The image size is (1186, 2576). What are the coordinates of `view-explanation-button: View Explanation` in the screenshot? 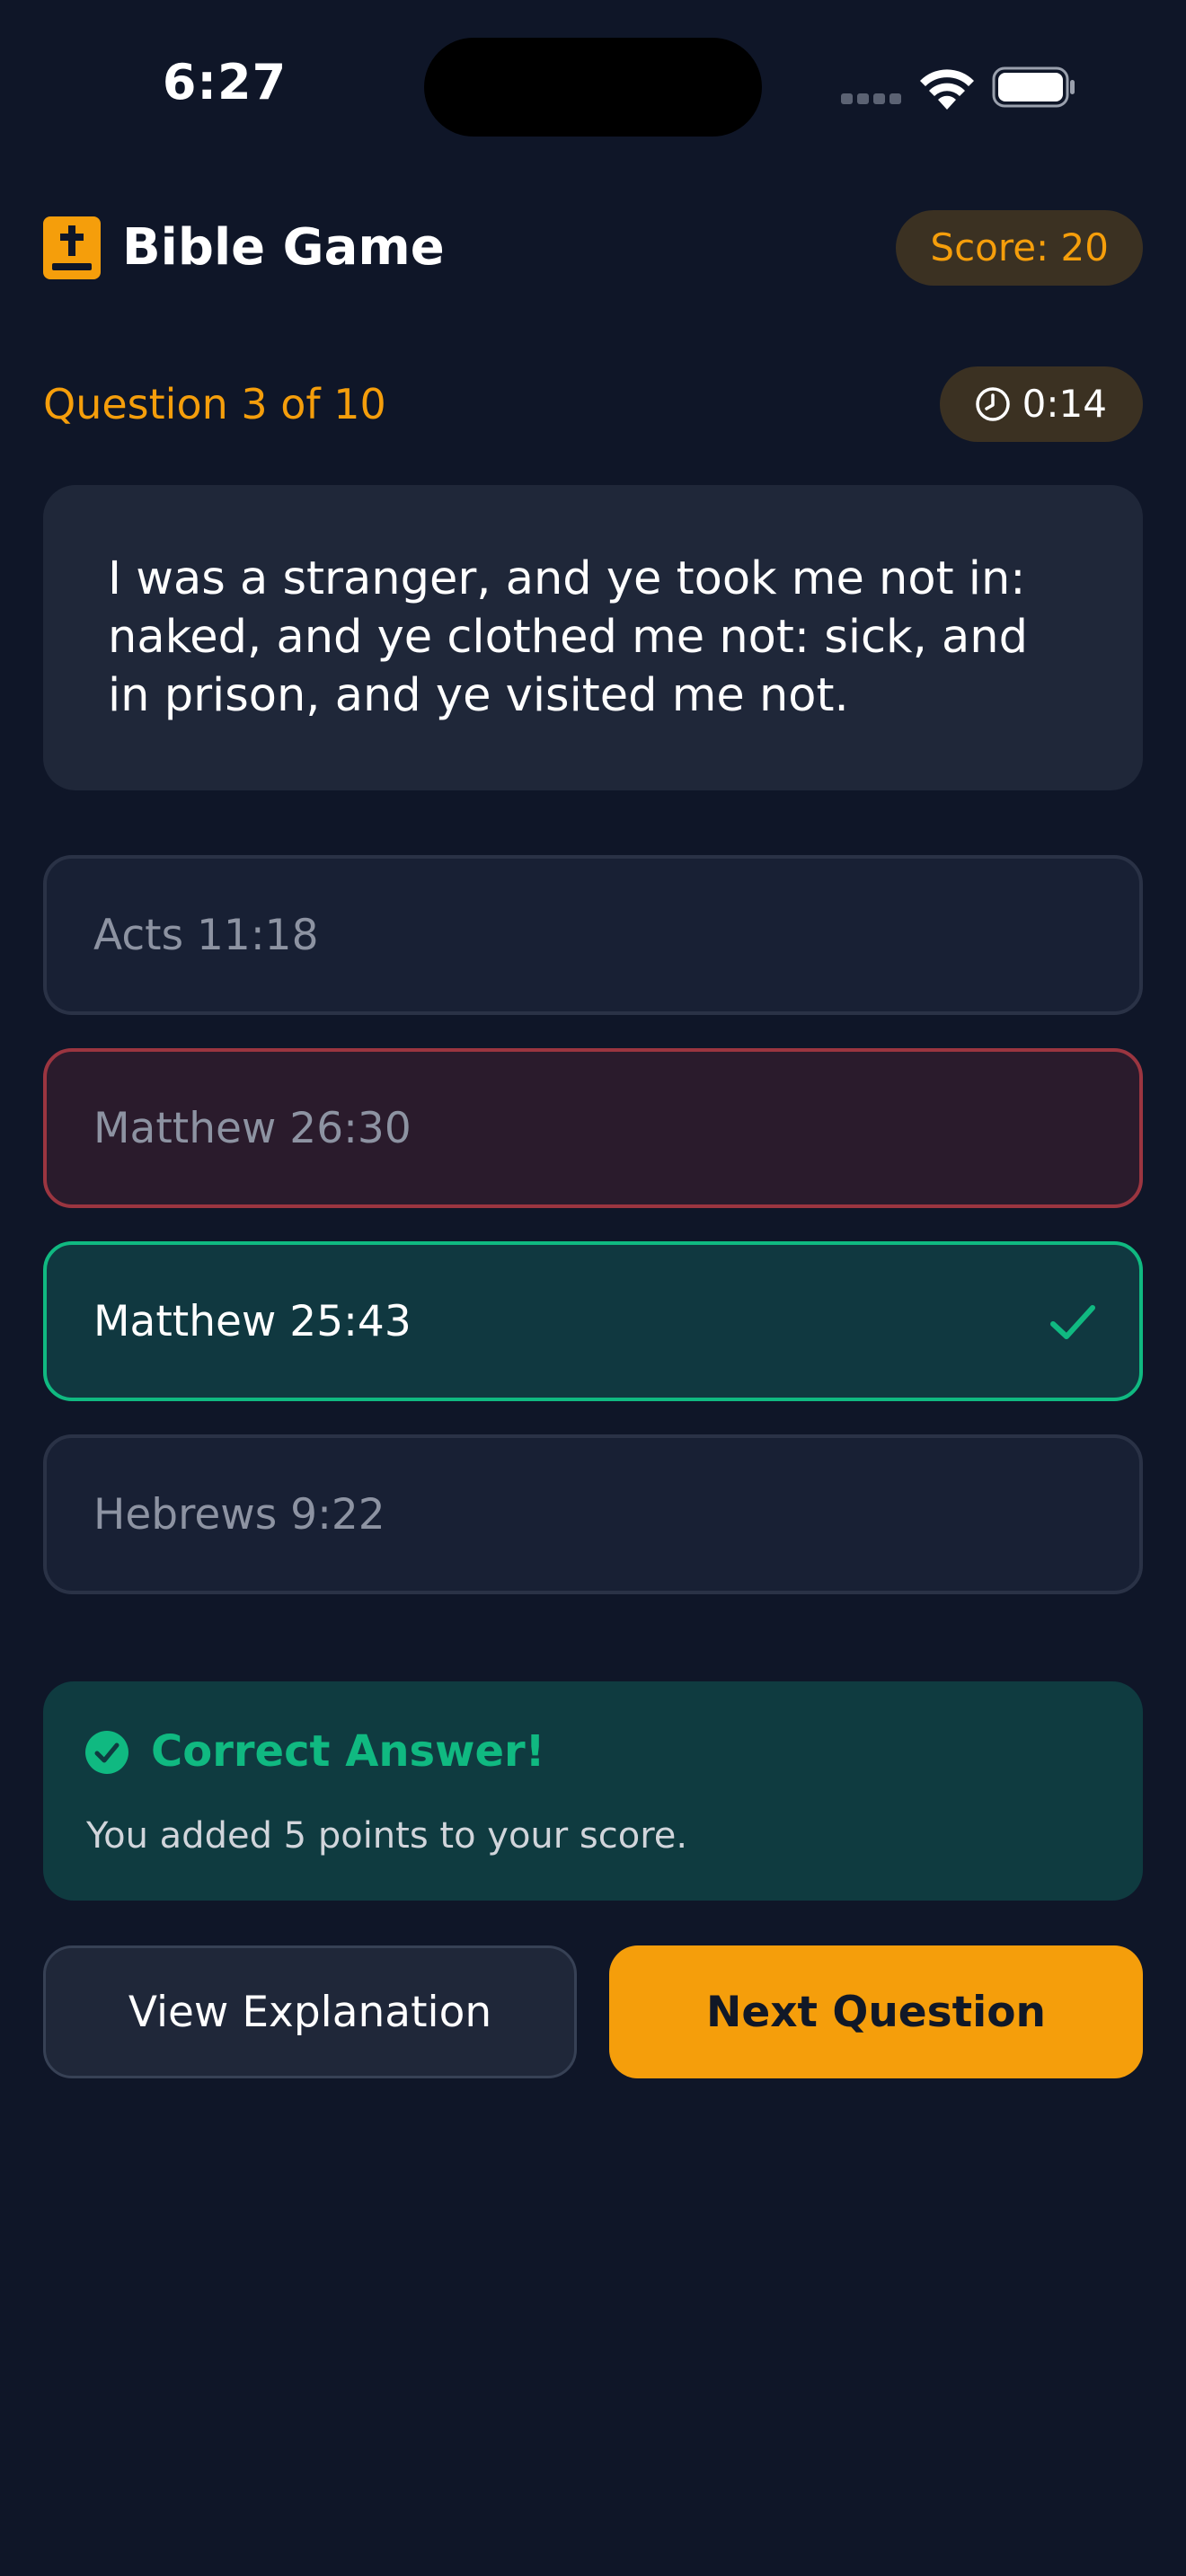 It's located at (310, 2011).